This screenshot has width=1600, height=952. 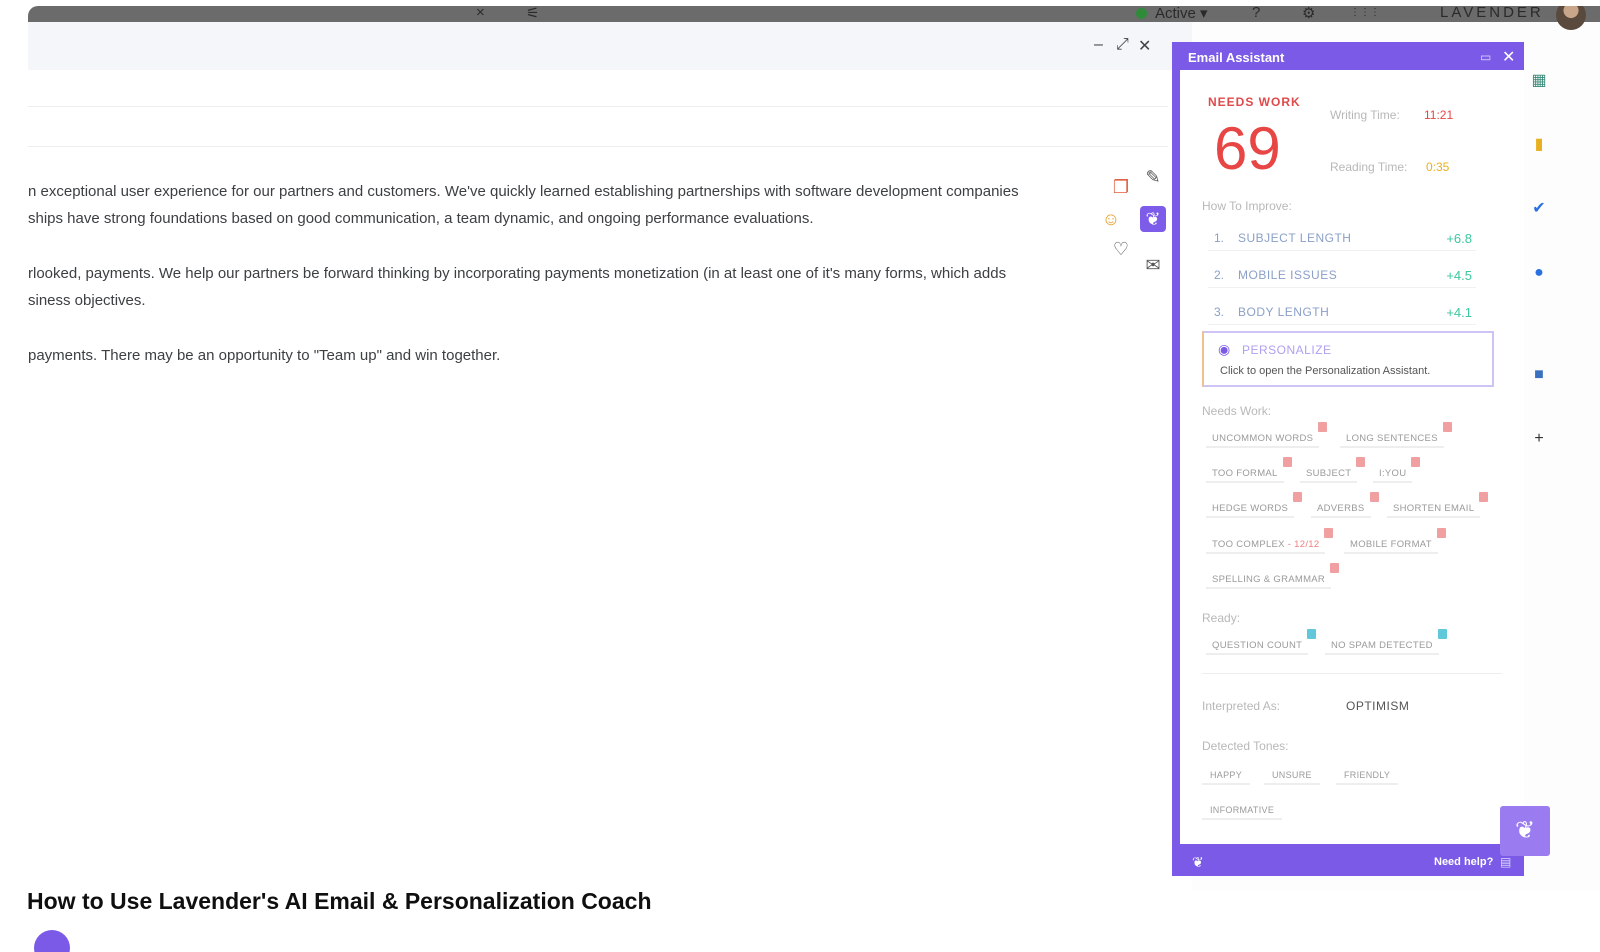 What do you see at coordinates (1439, 115) in the screenshot?
I see `writing-time-value: 11:21` at bounding box center [1439, 115].